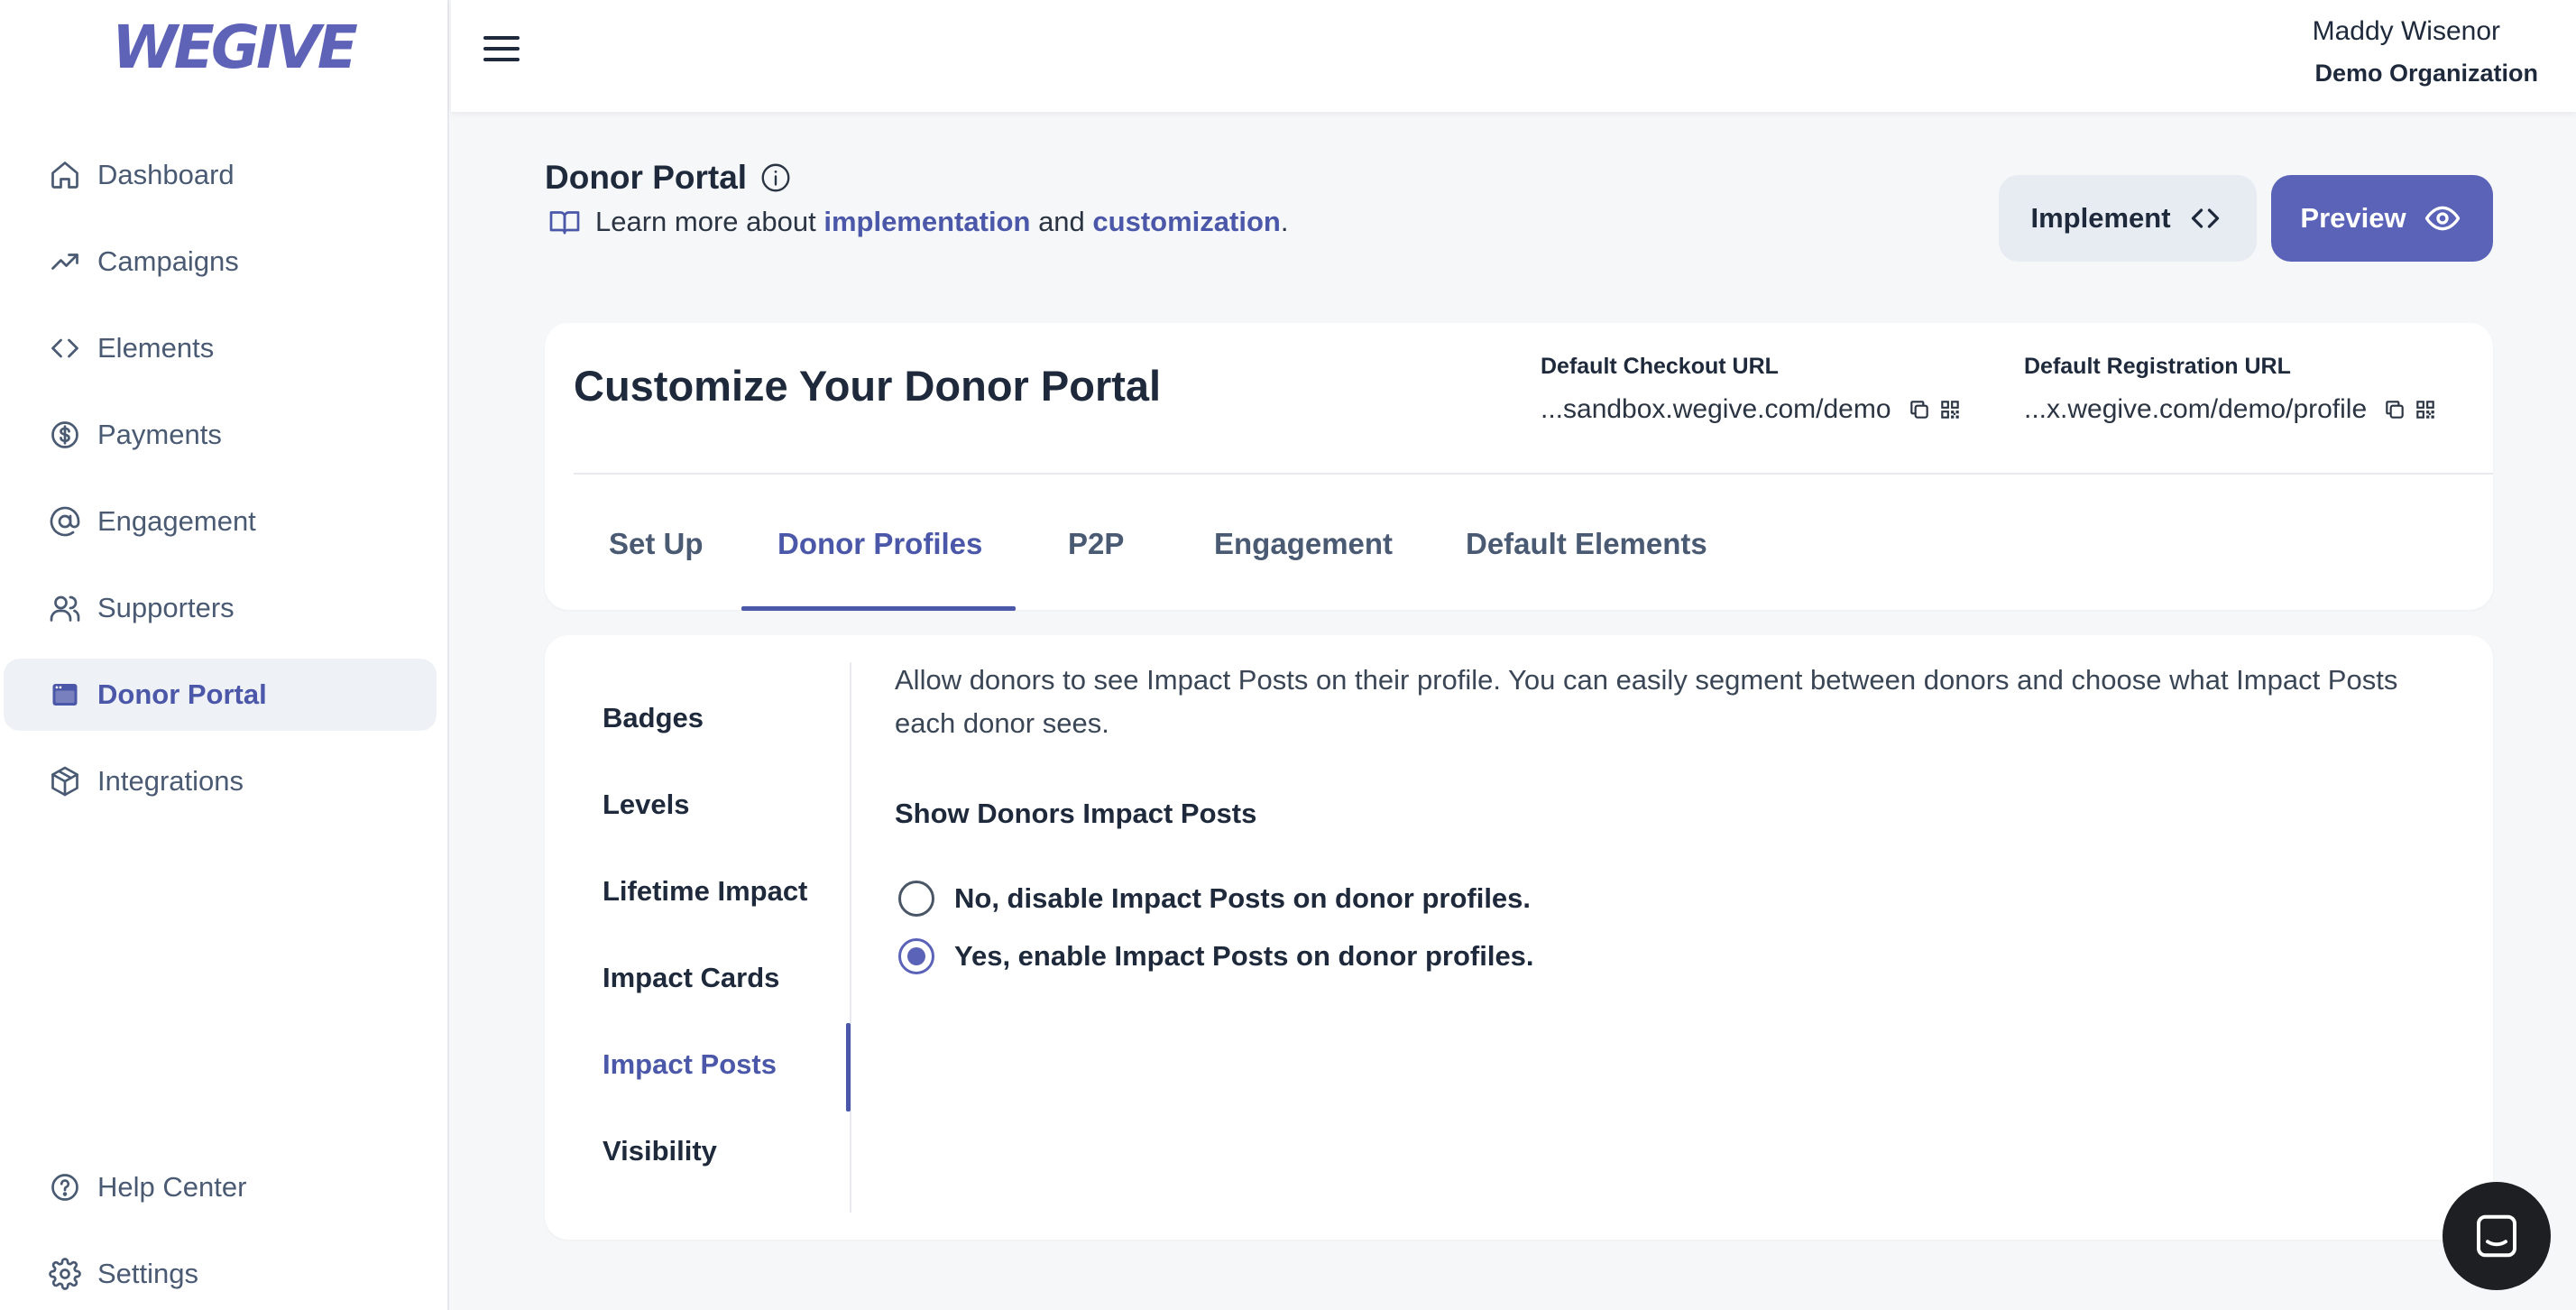 Image resolution: width=2576 pixels, height=1310 pixels. Describe the element at coordinates (166, 607) in the screenshot. I see `sidebar-item-label: Supporters` at that location.